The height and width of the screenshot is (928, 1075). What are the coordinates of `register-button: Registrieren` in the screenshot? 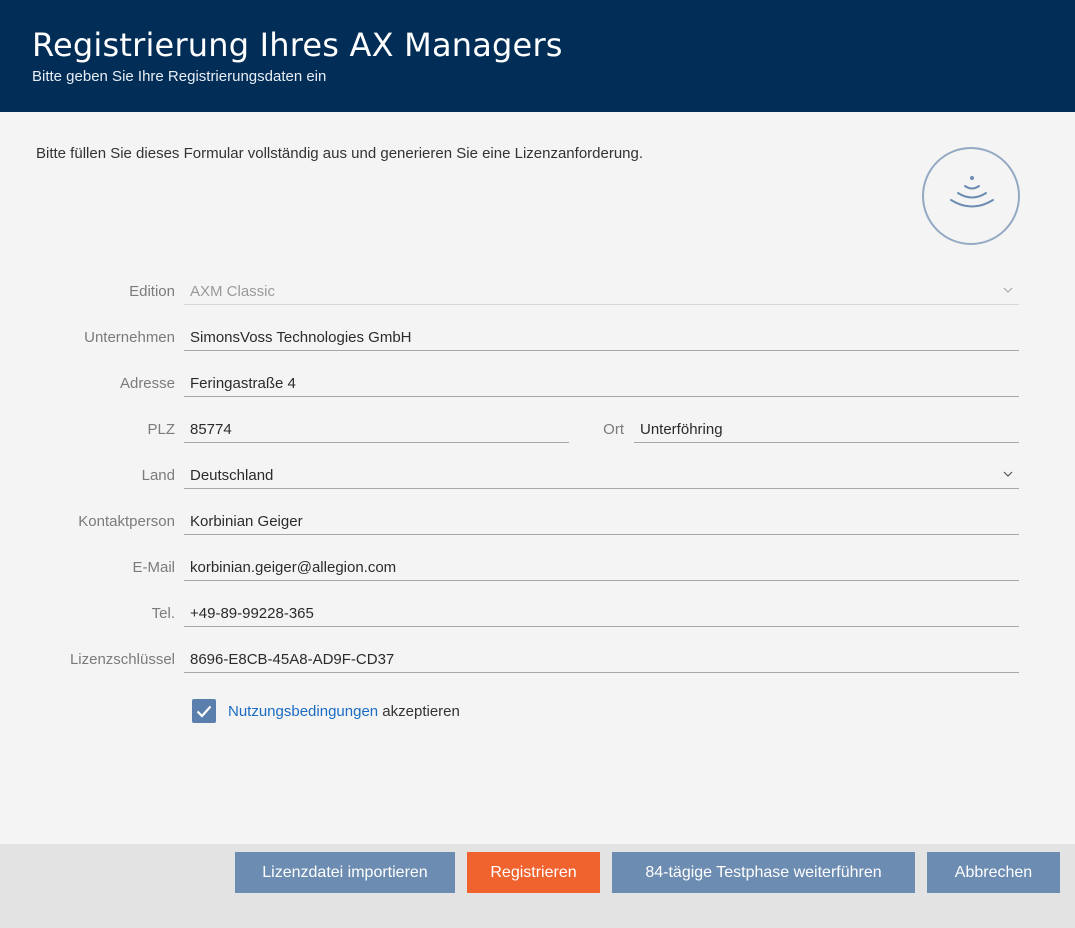 It's located at (533, 872).